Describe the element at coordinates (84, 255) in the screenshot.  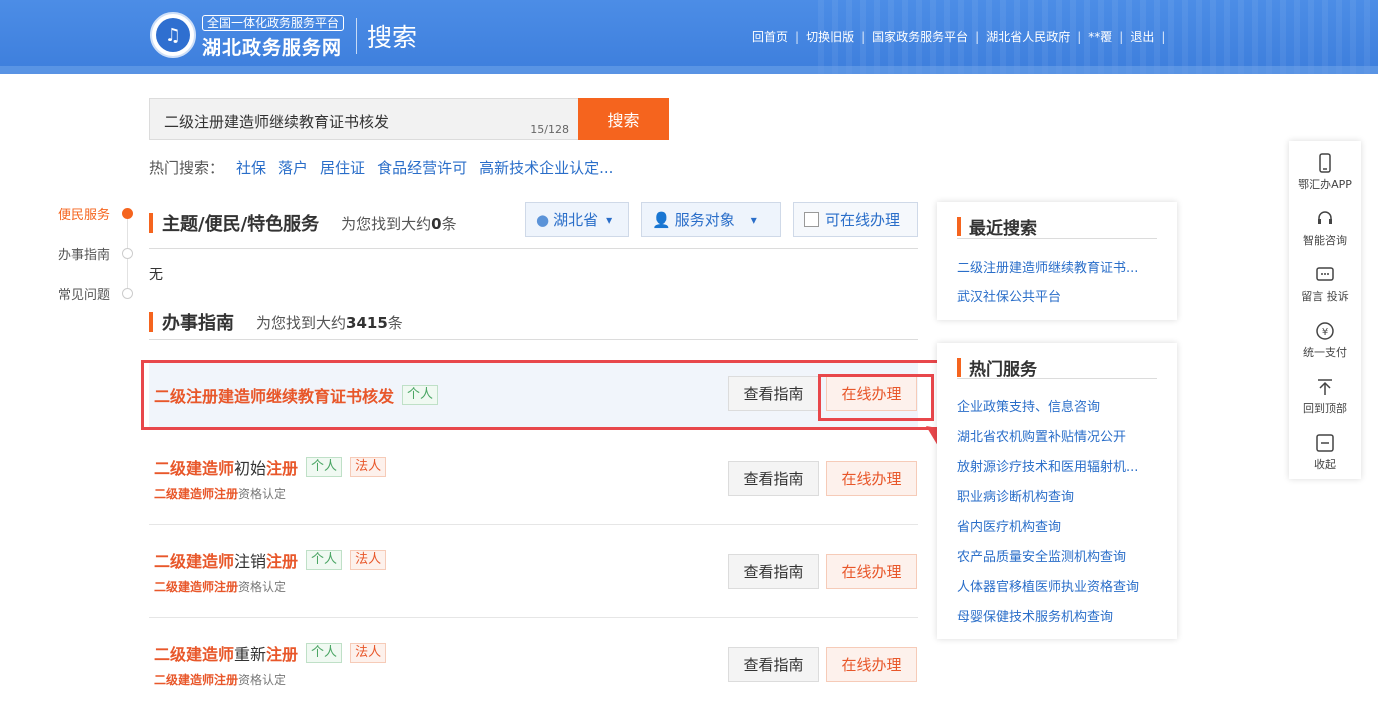
I see `timeline-label: 办事指南` at that location.